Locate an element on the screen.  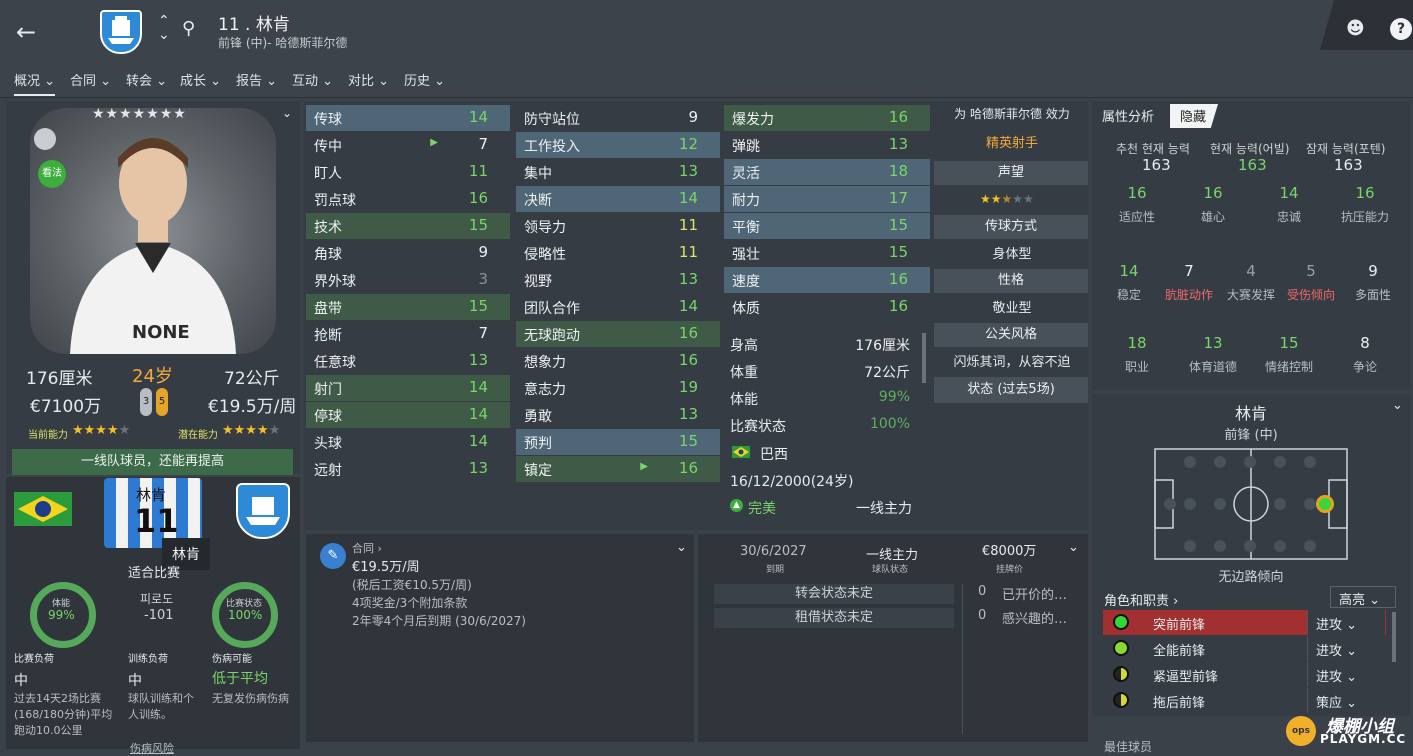
hidden-attr-label: 体育道德 is located at coordinates (1212, 367).